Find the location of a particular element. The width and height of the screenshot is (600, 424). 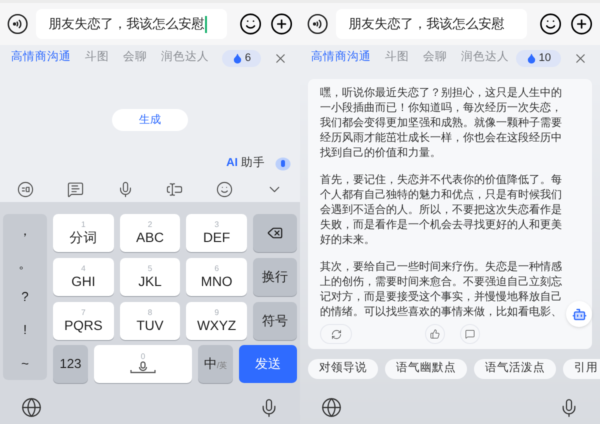

backspace-icon is located at coordinates (275, 233).